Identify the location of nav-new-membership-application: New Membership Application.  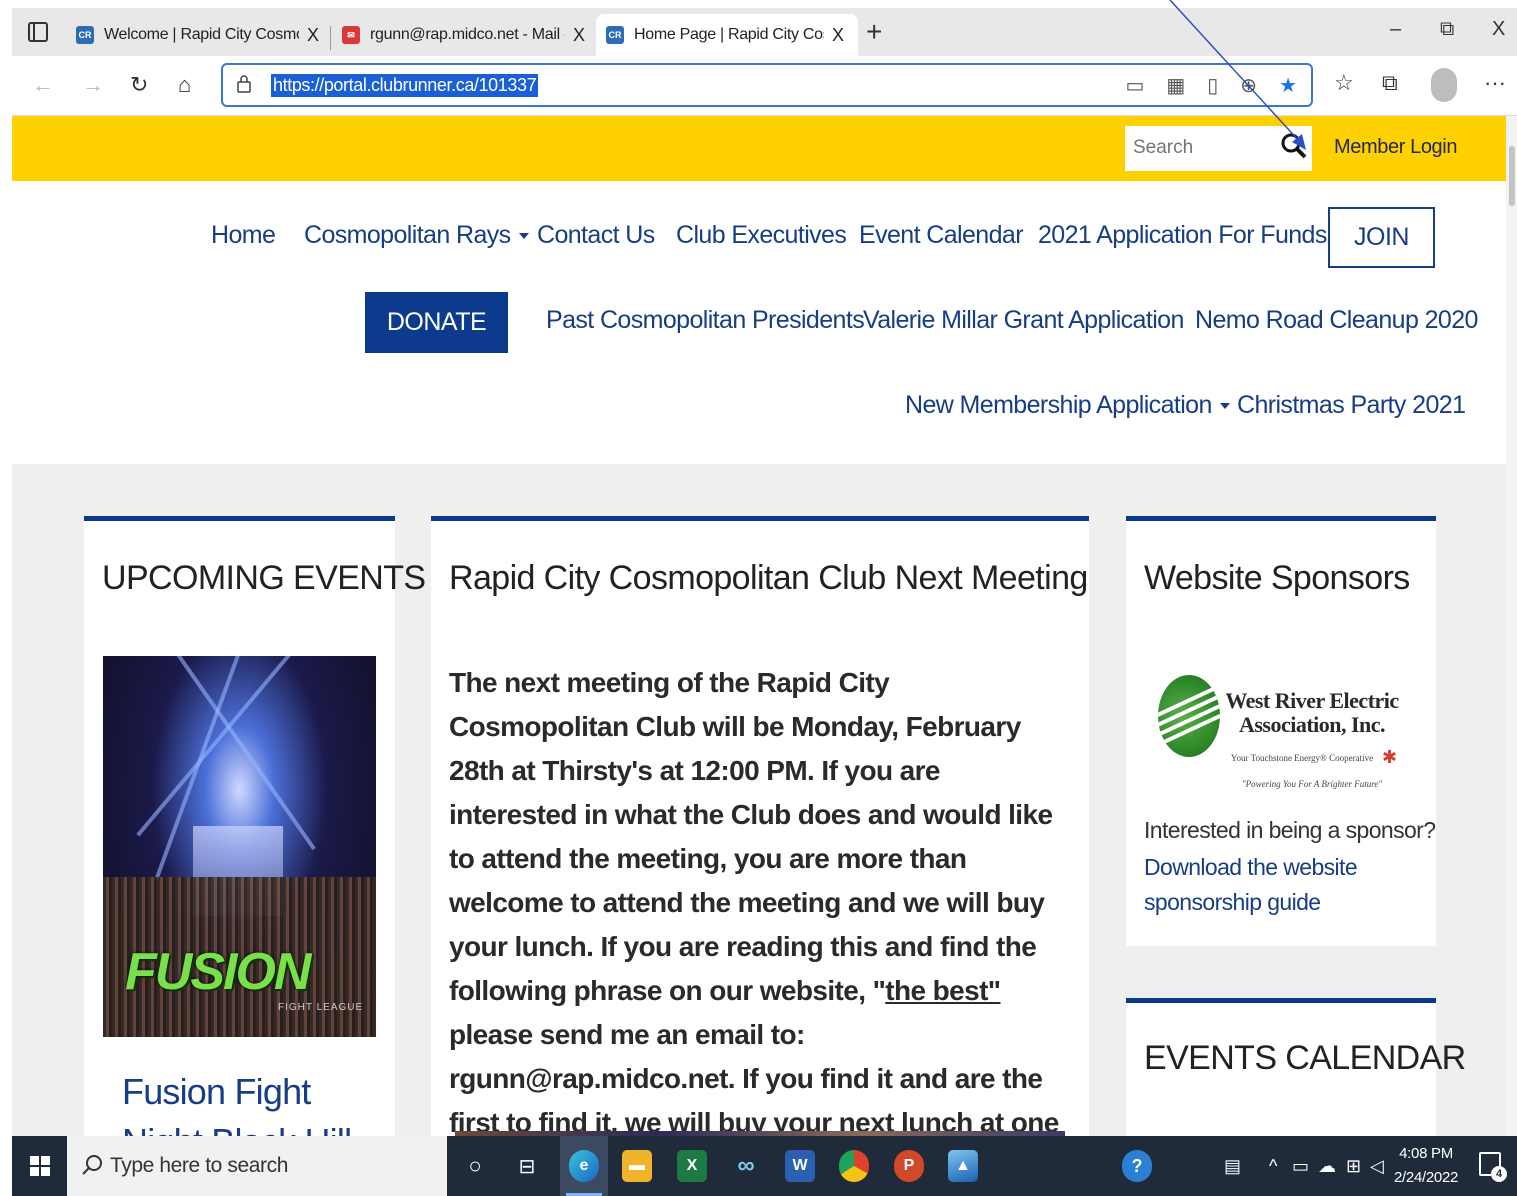
(1067, 405).